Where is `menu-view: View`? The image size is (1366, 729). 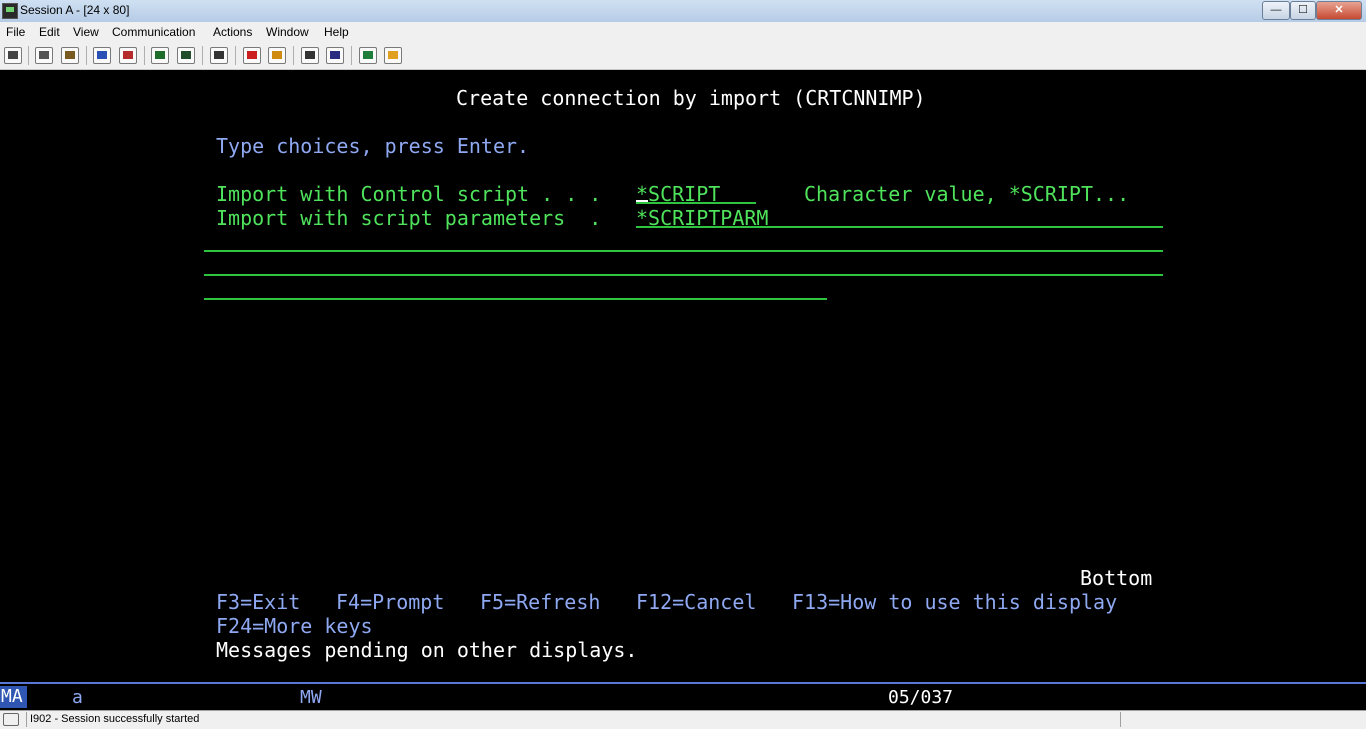
menu-view: View is located at coordinates (86, 32).